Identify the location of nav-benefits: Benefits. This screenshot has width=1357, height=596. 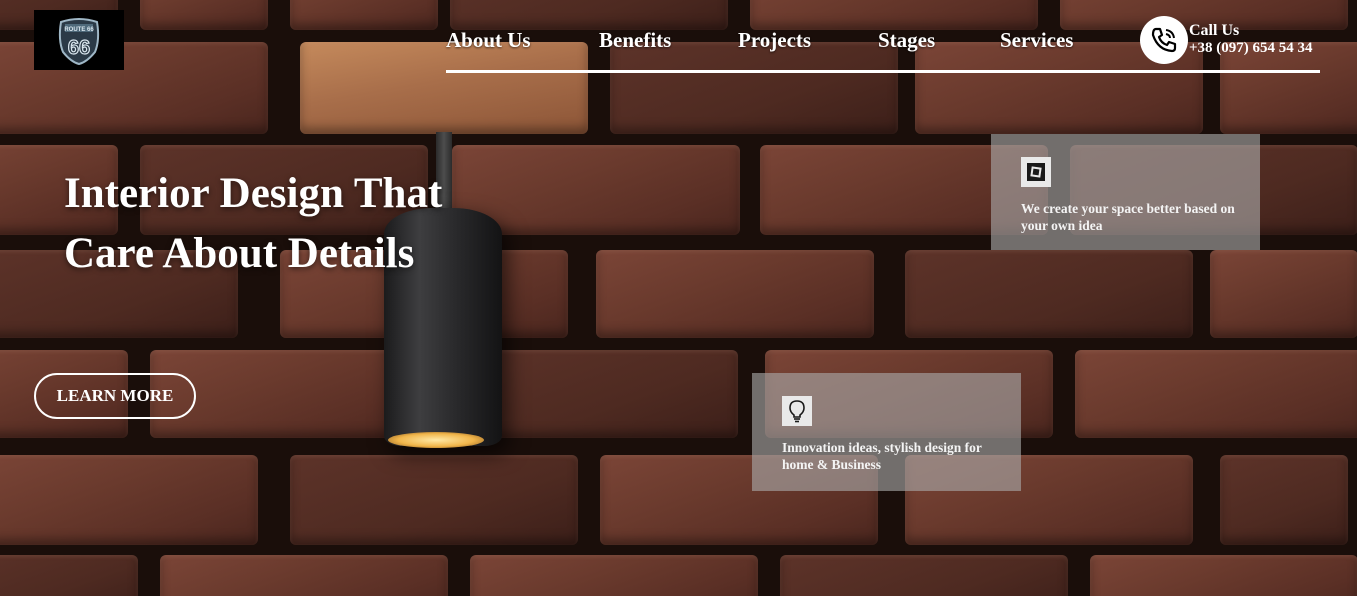
(635, 40).